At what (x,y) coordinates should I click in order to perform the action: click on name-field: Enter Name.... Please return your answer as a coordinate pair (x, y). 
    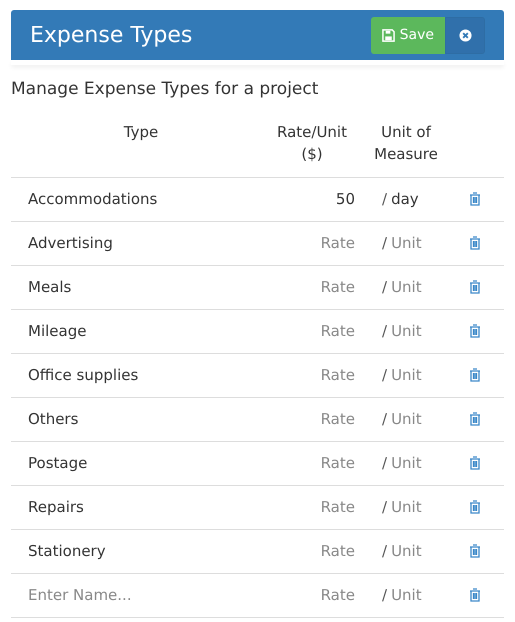
    Looking at the image, I should click on (143, 595).